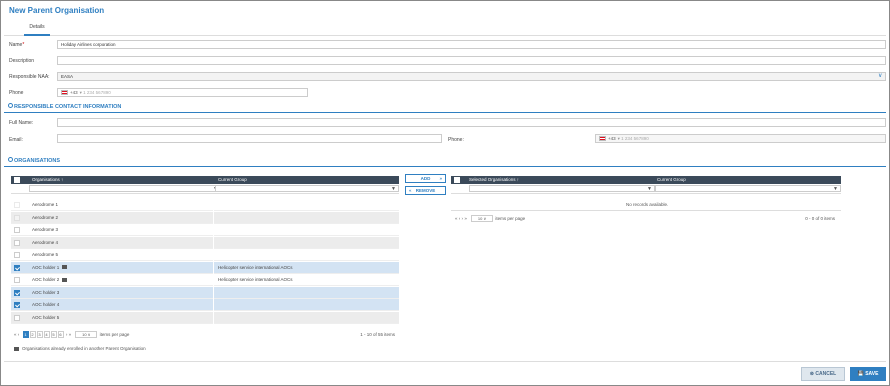 This screenshot has width=890, height=386. What do you see at coordinates (17, 45) in the screenshot?
I see `name-label: Name*` at bounding box center [17, 45].